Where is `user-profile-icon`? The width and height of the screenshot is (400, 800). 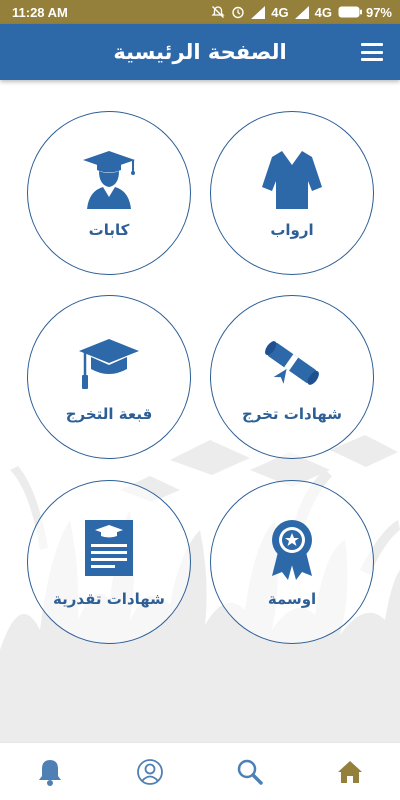
user-profile-icon is located at coordinates (150, 771).